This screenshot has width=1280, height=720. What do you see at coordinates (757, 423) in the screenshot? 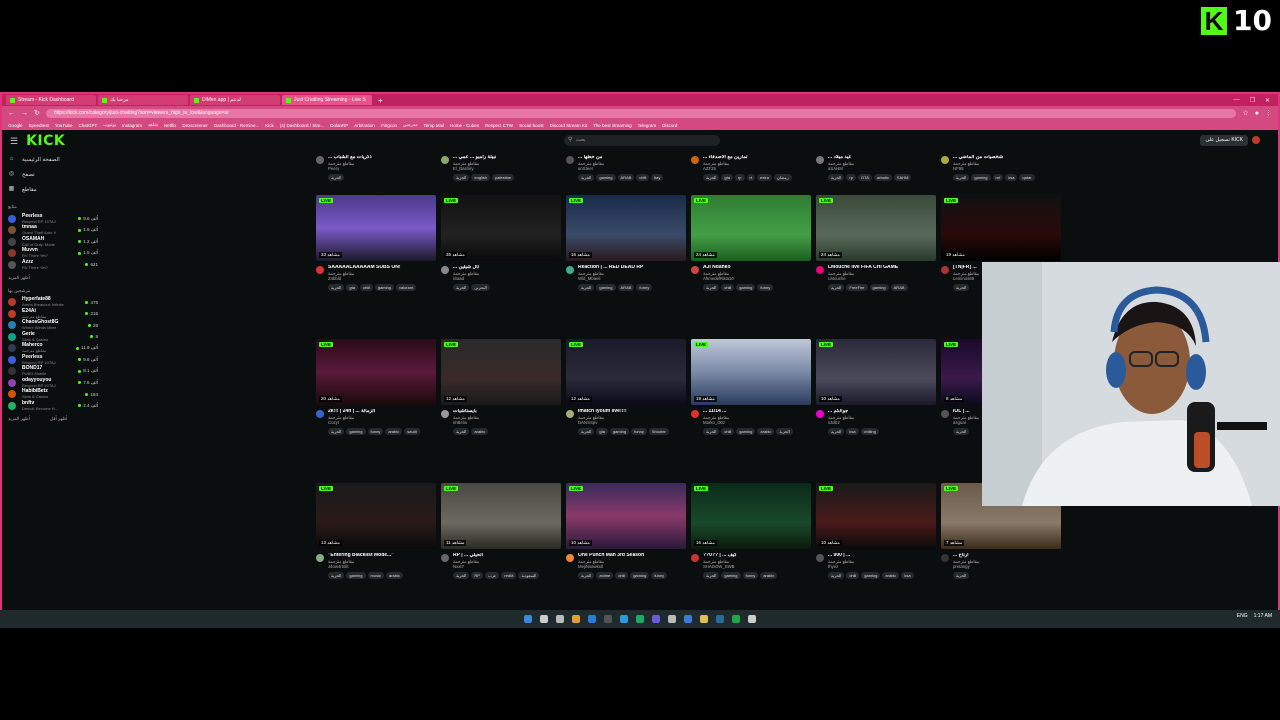
I see `streamer-name: Marko_D0z` at bounding box center [757, 423].